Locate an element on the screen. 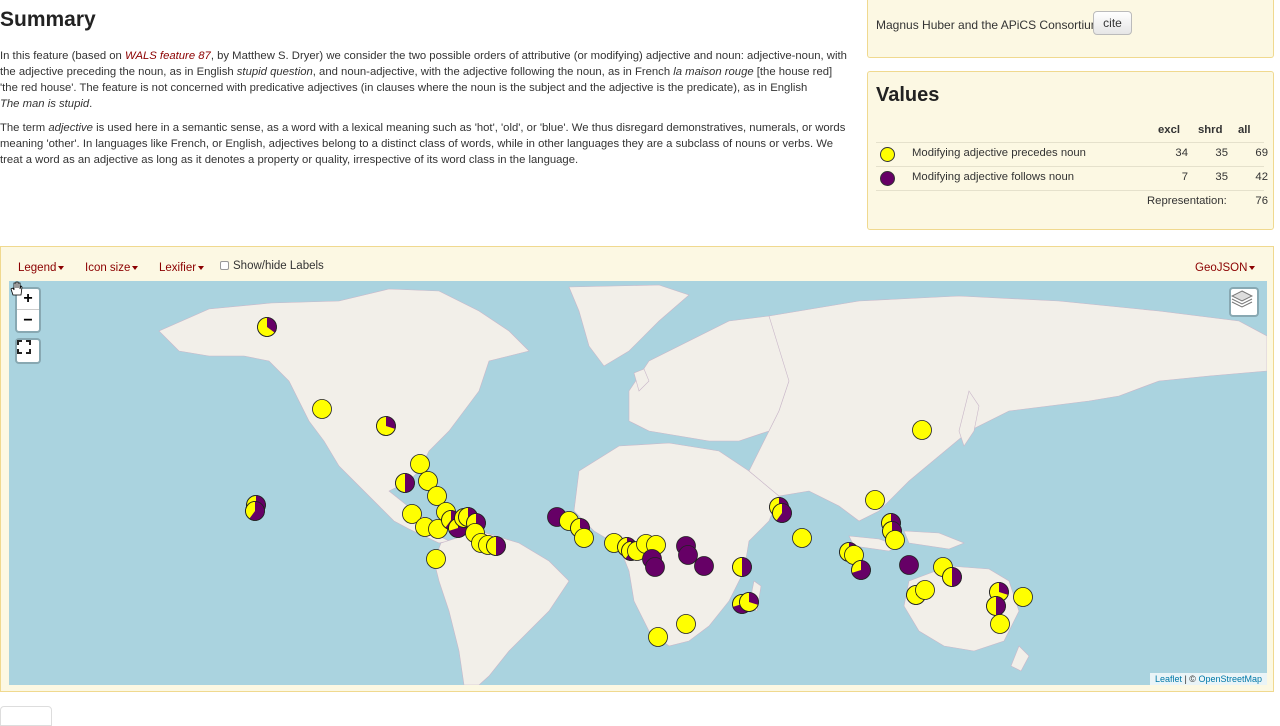 Image resolution: width=1280 pixels, height=726 pixels. example: The man is stupid is located at coordinates (45, 104).